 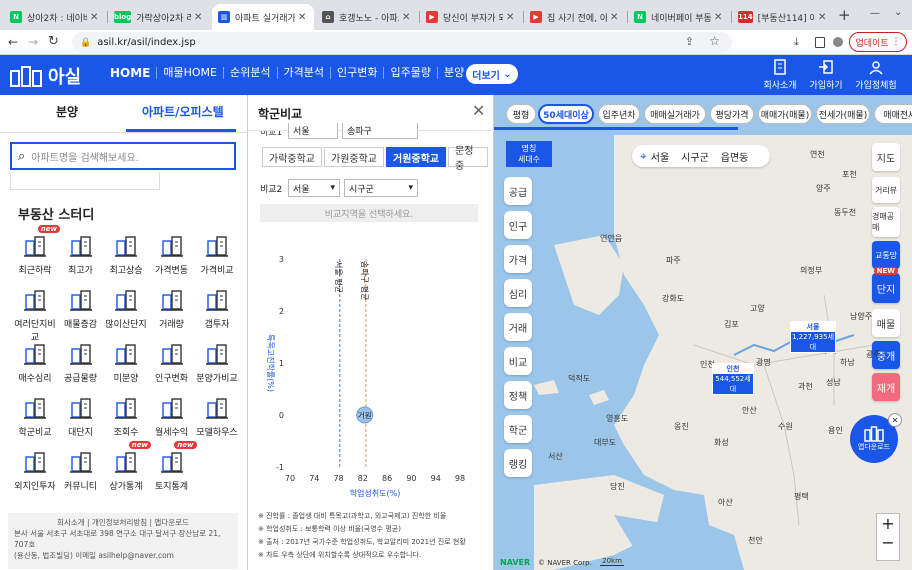 What do you see at coordinates (217, 362) in the screenshot?
I see `study-item: 분양가비교` at bounding box center [217, 362].